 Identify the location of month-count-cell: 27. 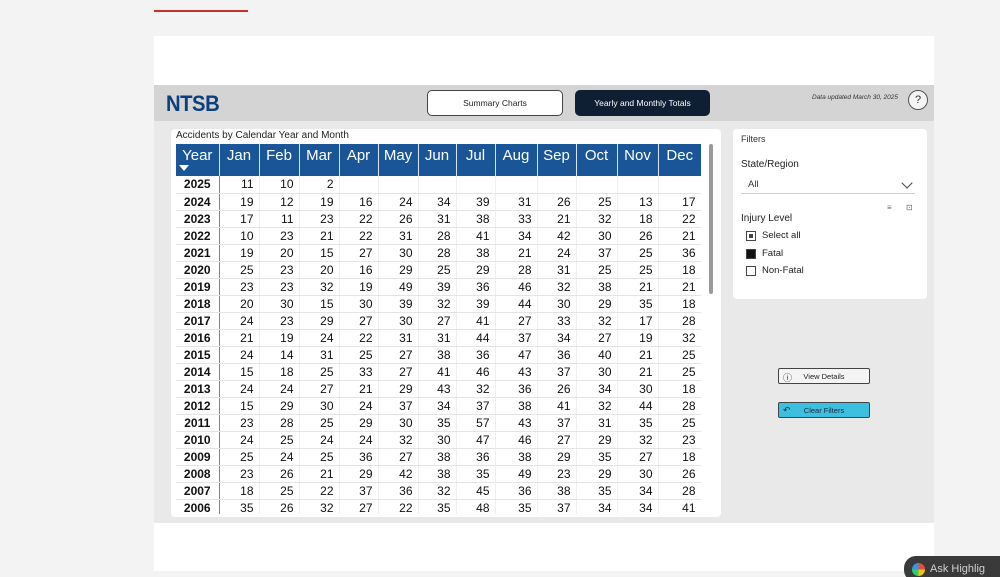
(398, 355).